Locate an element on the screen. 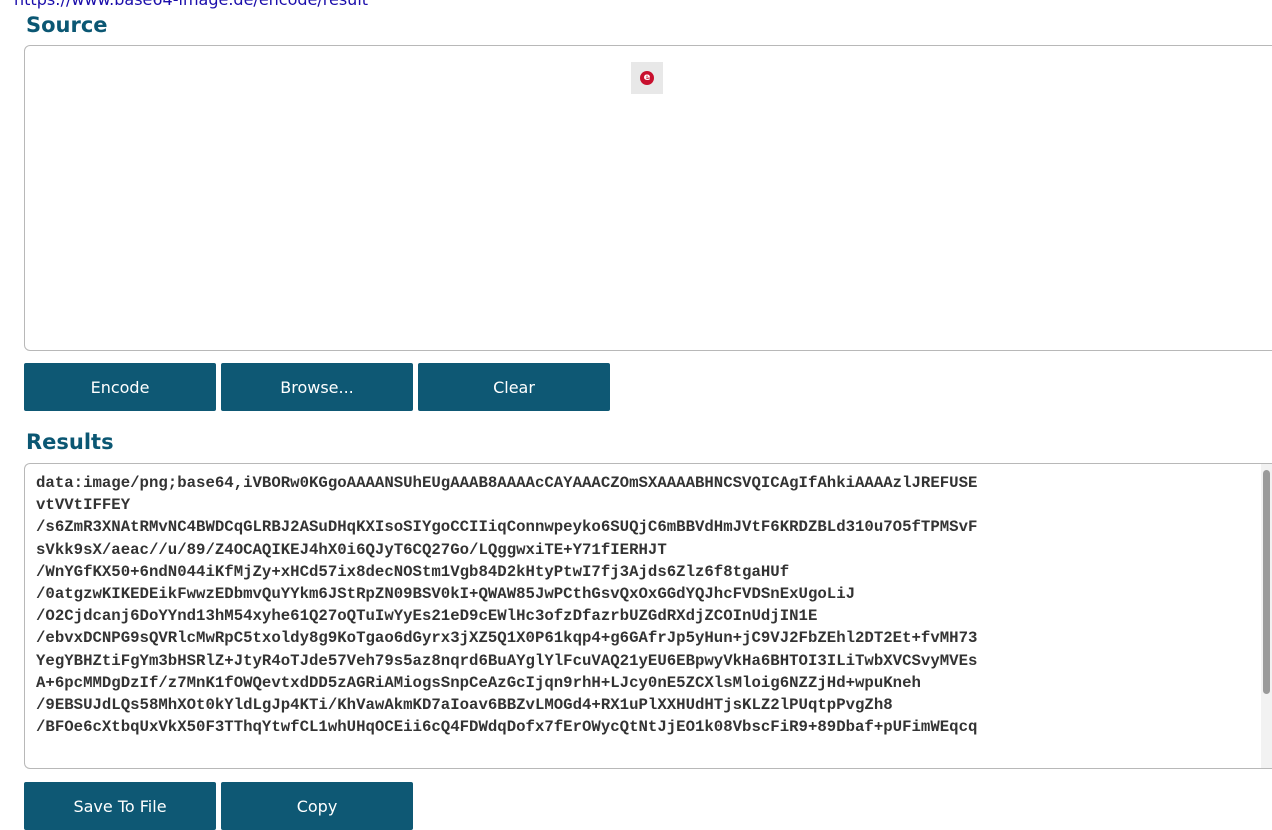 The height and width of the screenshot is (830, 1272). logo-icon: e is located at coordinates (647, 78).